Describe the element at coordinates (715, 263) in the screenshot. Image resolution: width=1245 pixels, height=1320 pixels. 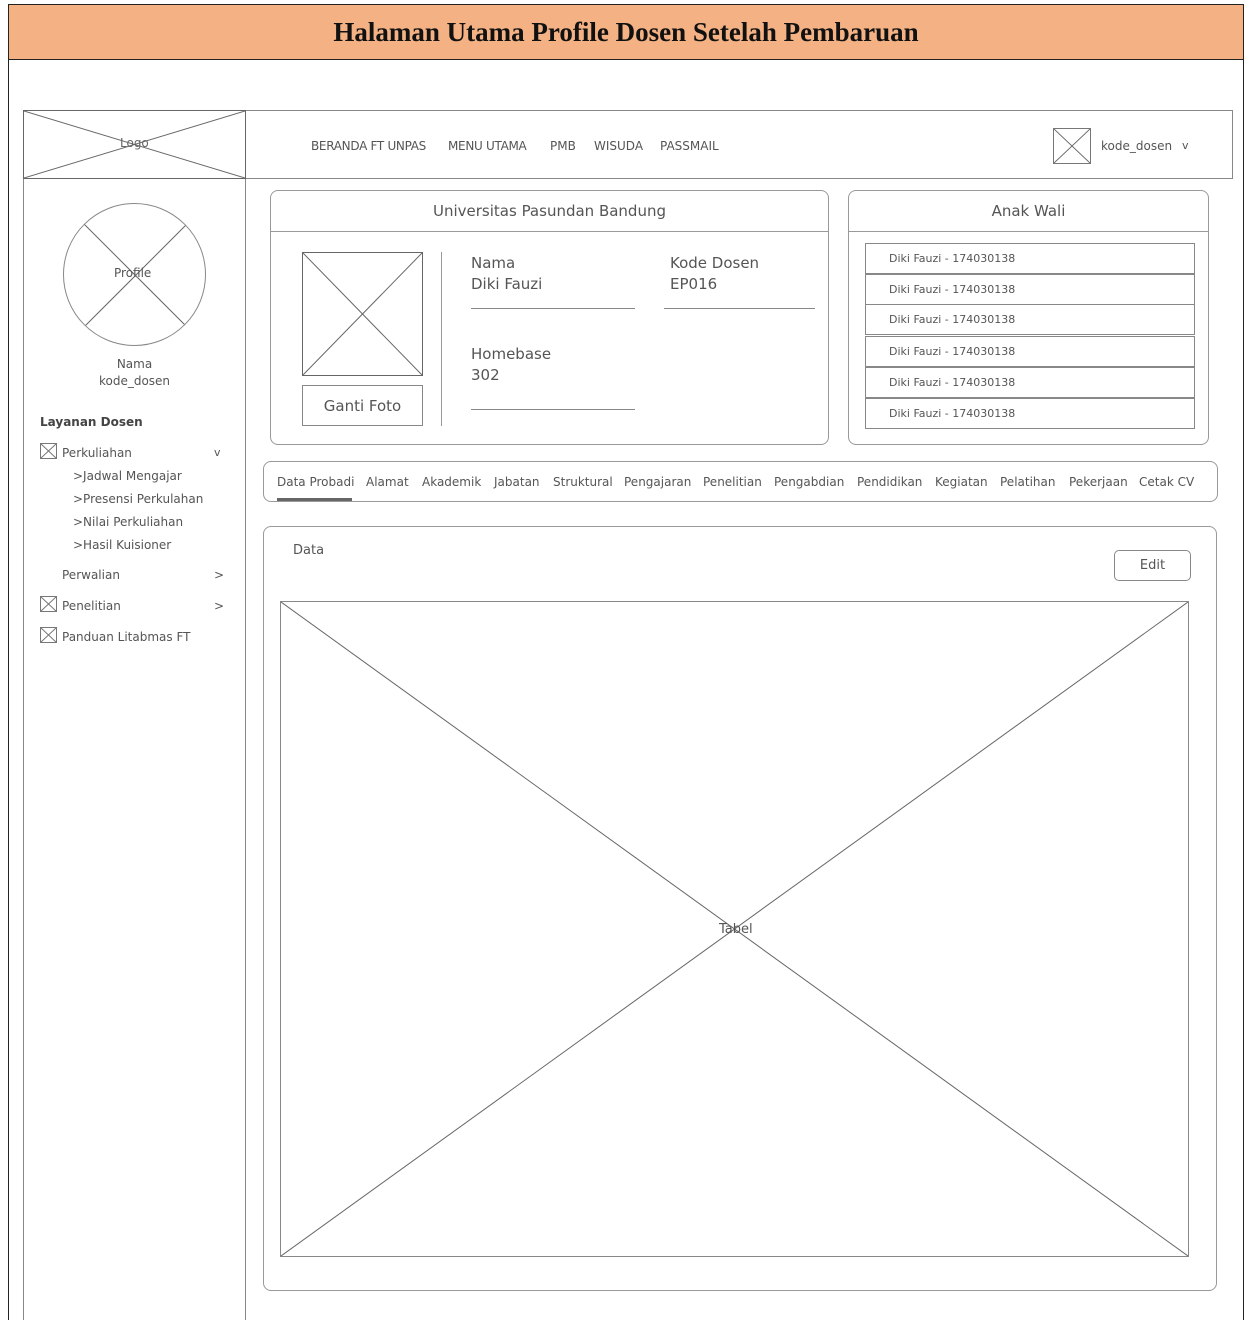
I see `kode-dosen-label: Kode Dosen` at that location.